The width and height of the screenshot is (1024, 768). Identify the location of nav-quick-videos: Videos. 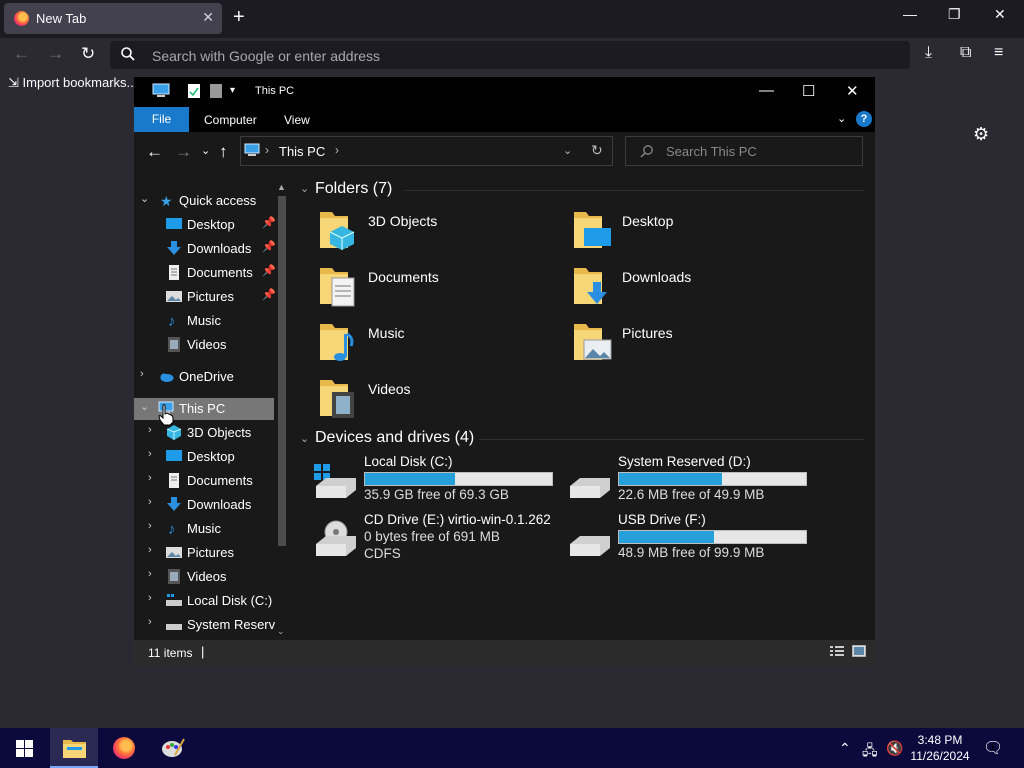
(204, 345).